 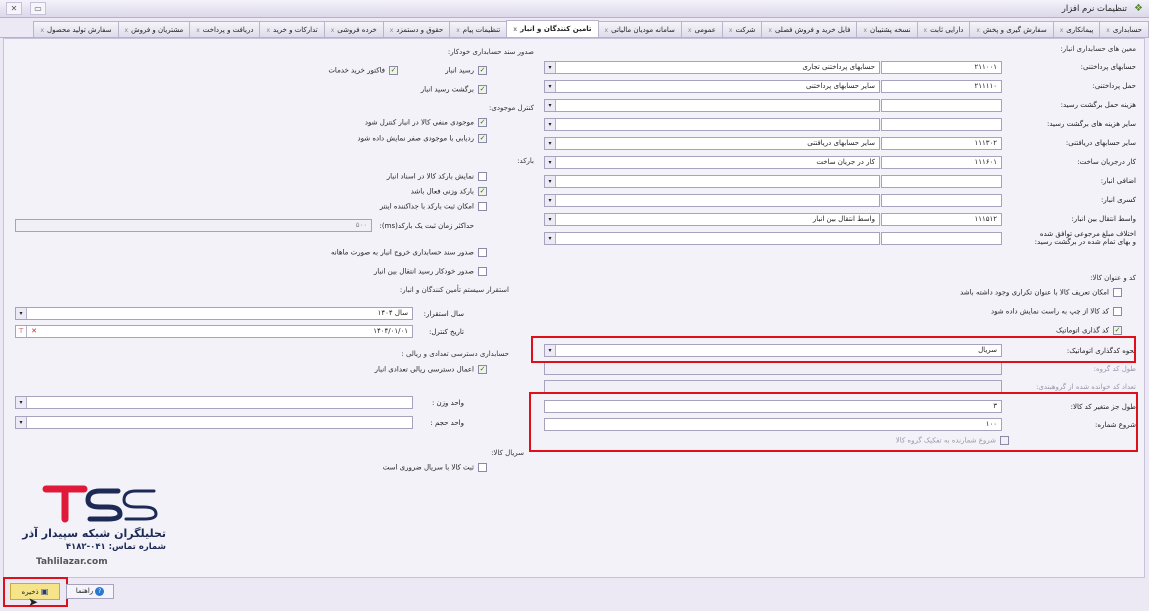 What do you see at coordinates (393, 70) in the screenshot?
I see `checkbox-icon: ✓` at bounding box center [393, 70].